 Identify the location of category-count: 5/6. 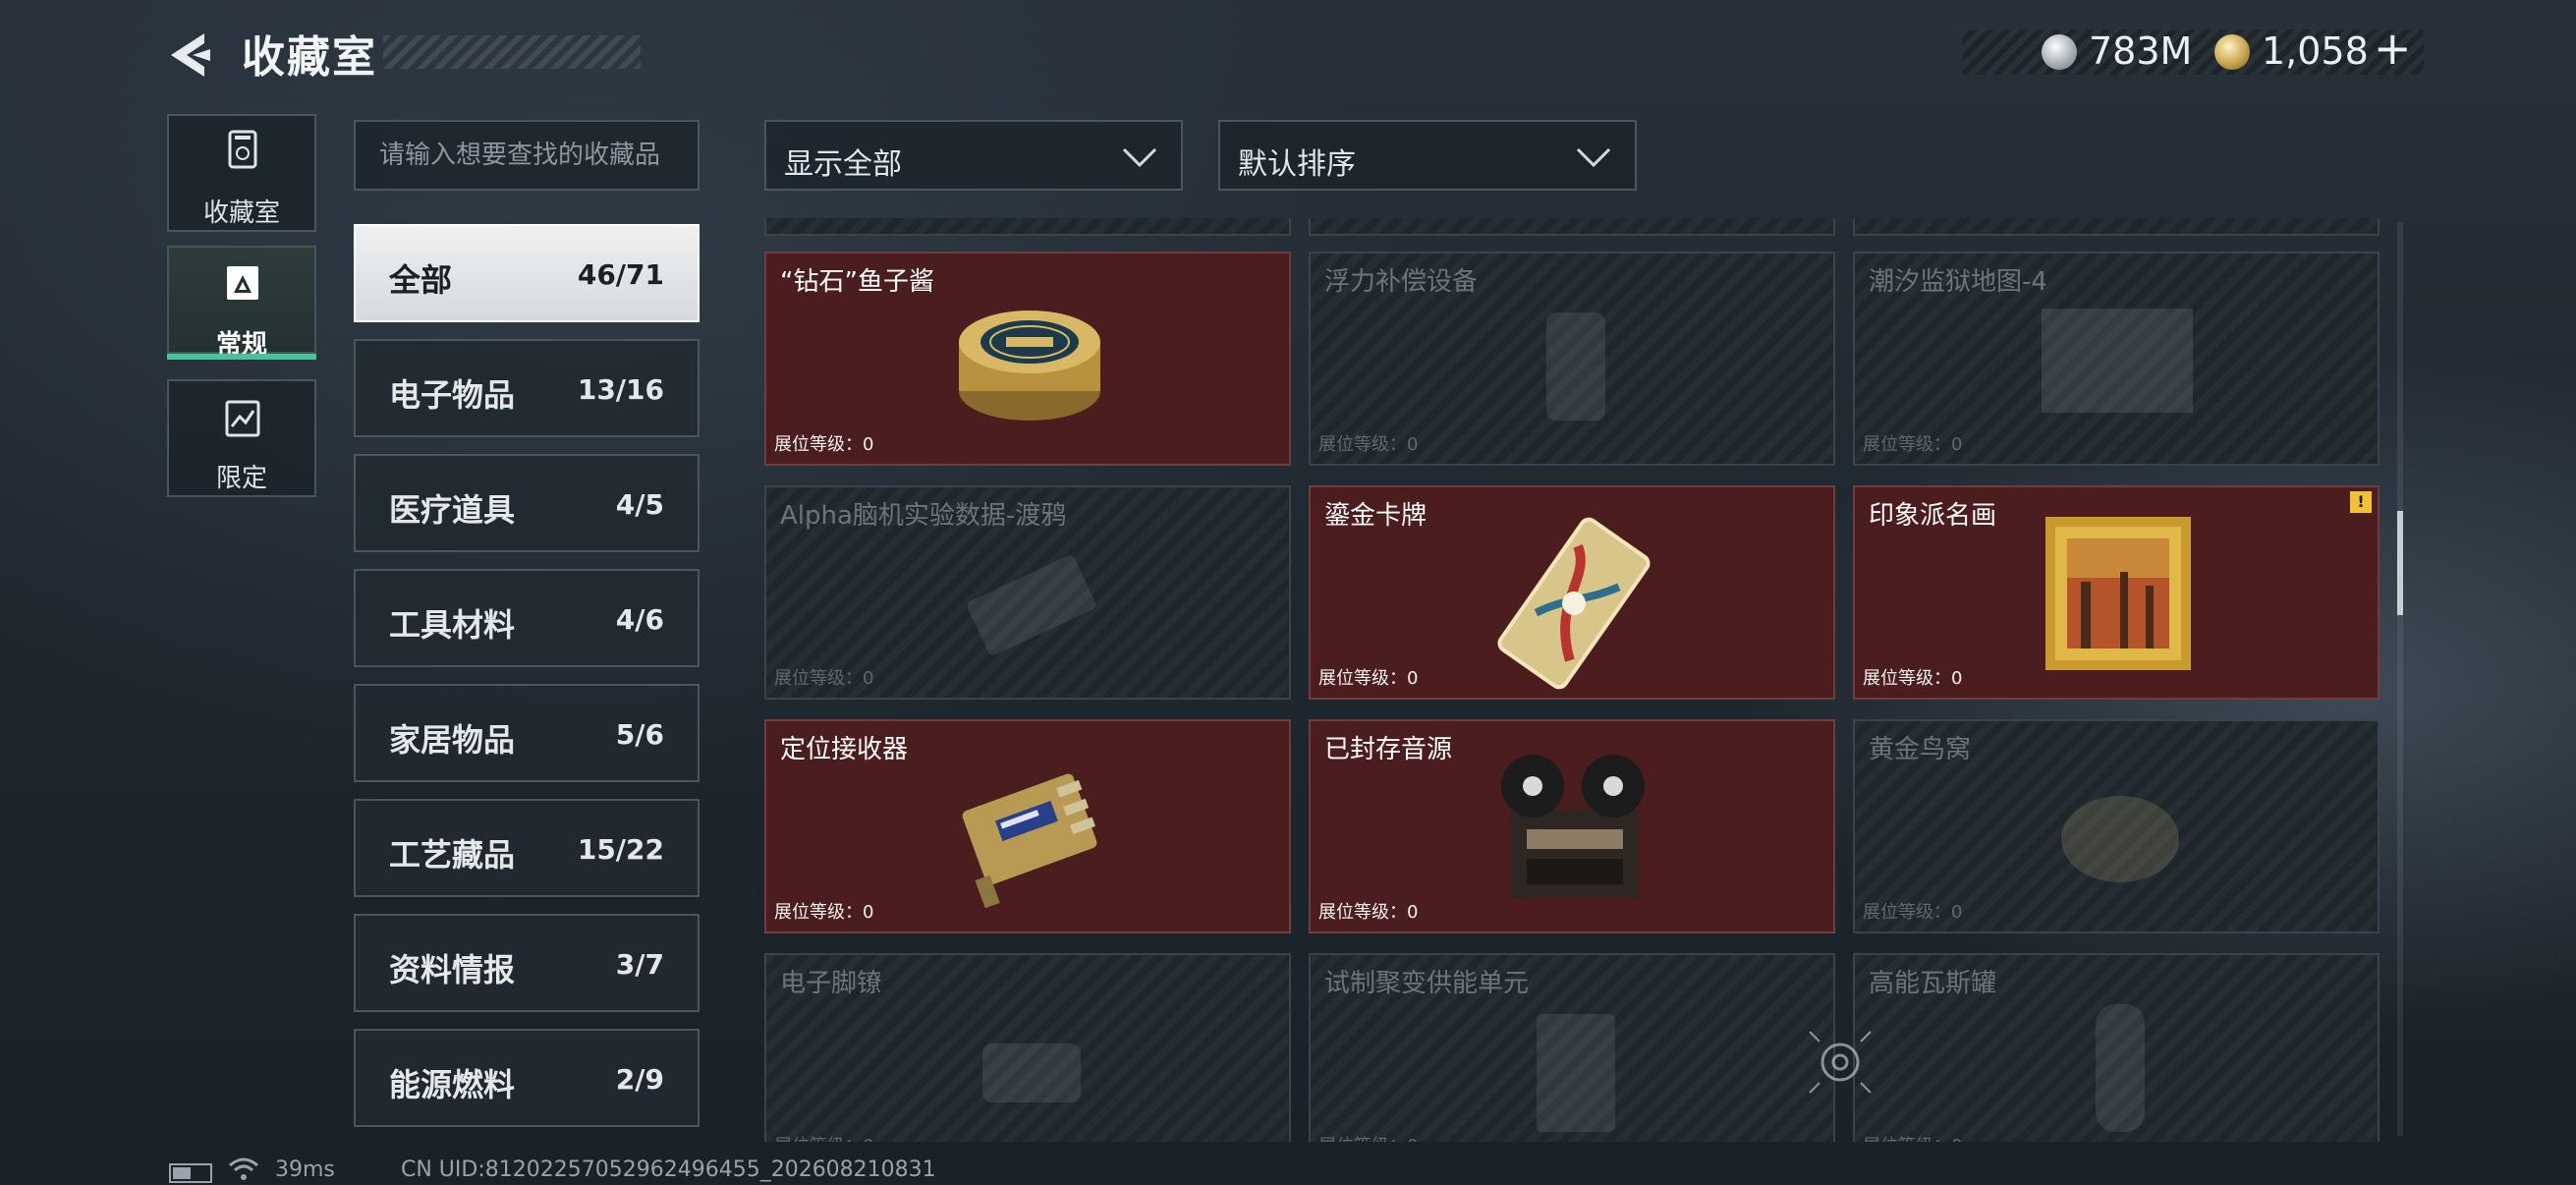
(639, 734).